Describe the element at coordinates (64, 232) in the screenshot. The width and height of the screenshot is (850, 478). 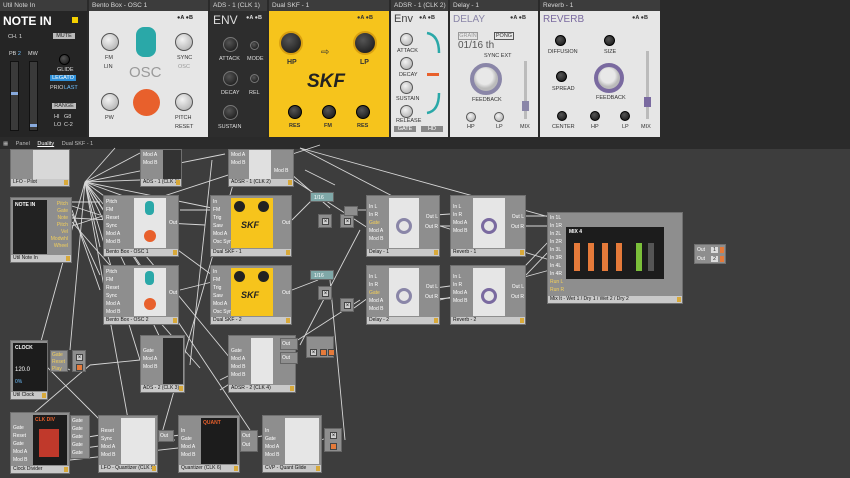
I see `port-out: Vel` at that location.